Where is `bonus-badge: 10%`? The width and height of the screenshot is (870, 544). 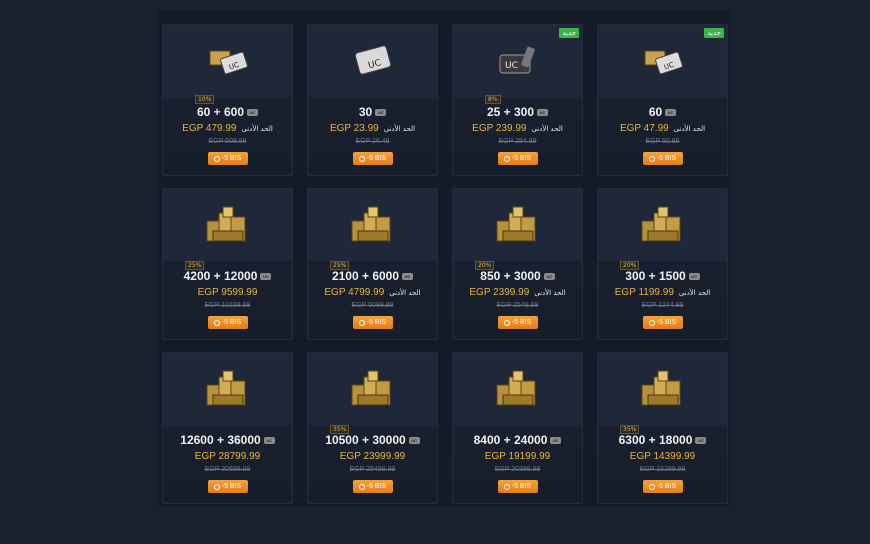
bonus-badge: 10% is located at coordinates (205, 99).